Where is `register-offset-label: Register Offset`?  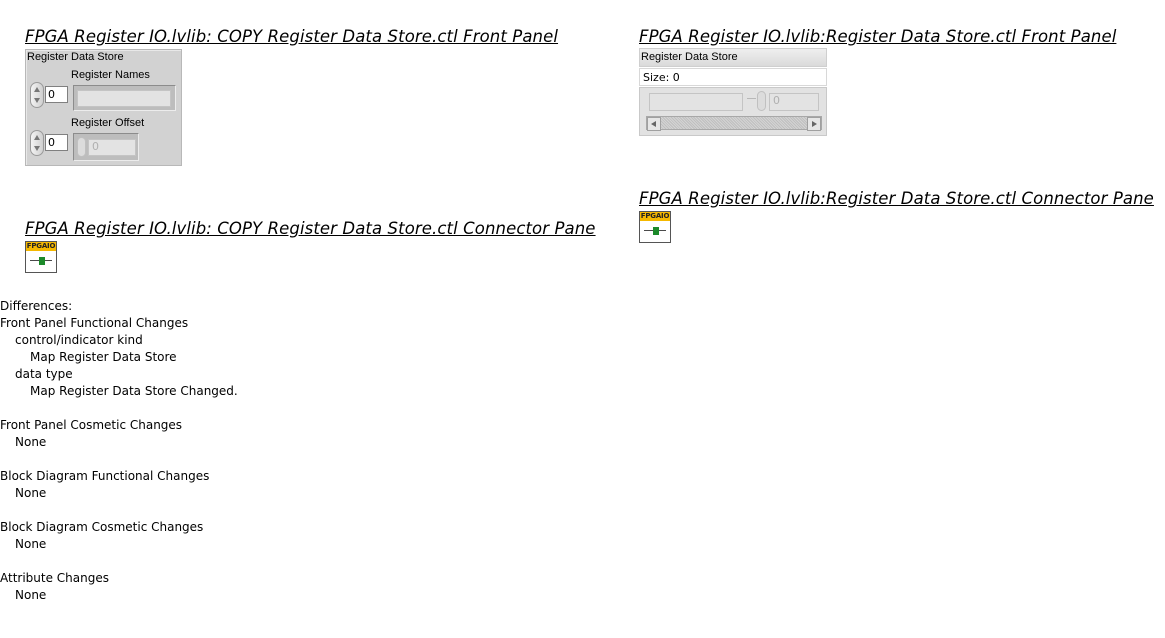 register-offset-label: Register Offset is located at coordinates (108, 123).